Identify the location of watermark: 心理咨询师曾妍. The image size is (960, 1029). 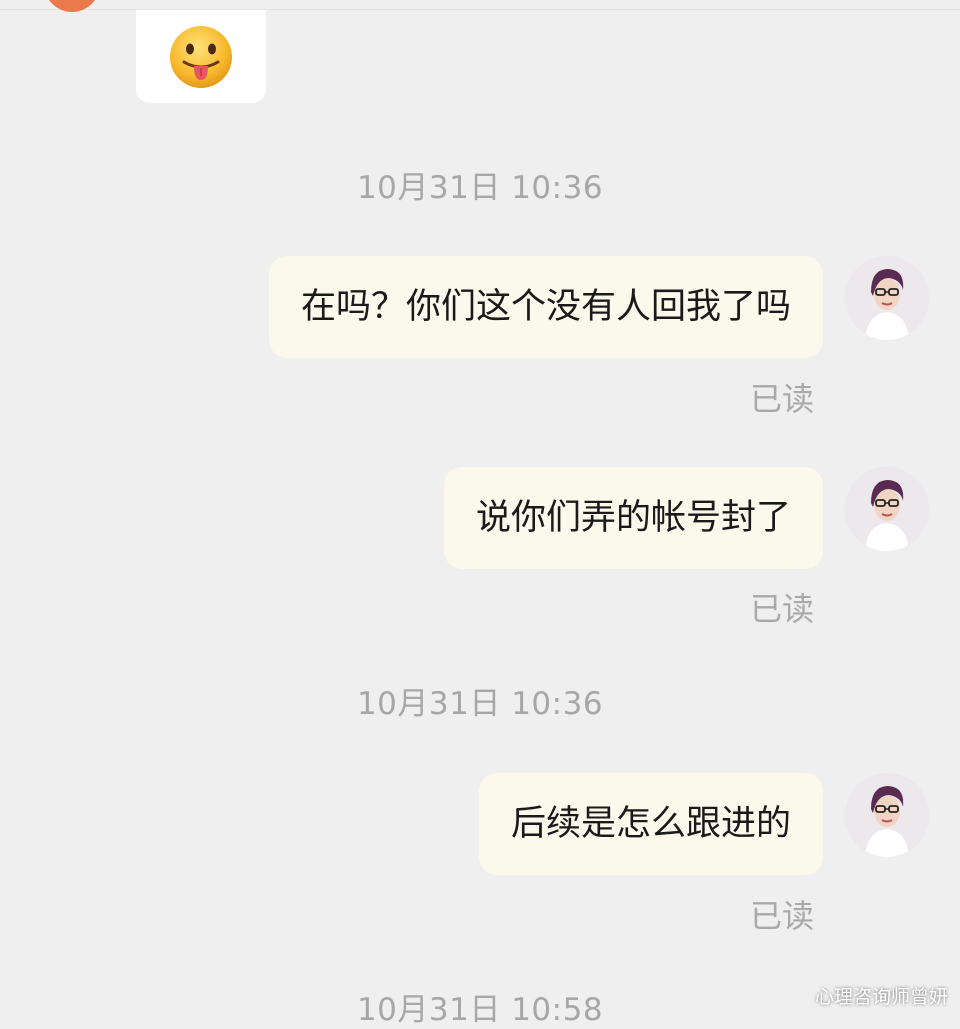
(881, 997).